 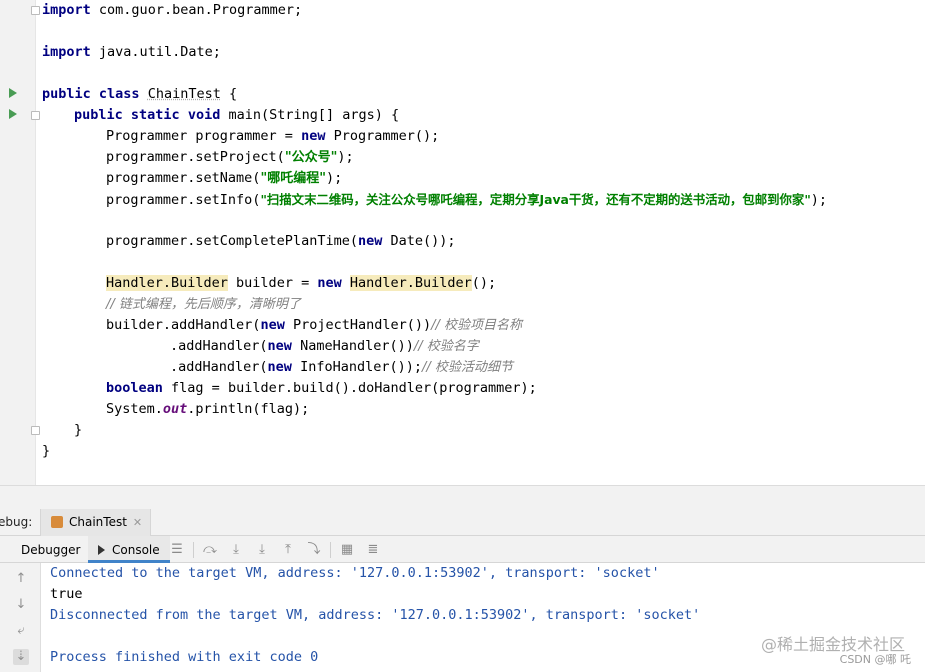 What do you see at coordinates (50, 549) in the screenshot?
I see `tab-debugger: Debugger` at bounding box center [50, 549].